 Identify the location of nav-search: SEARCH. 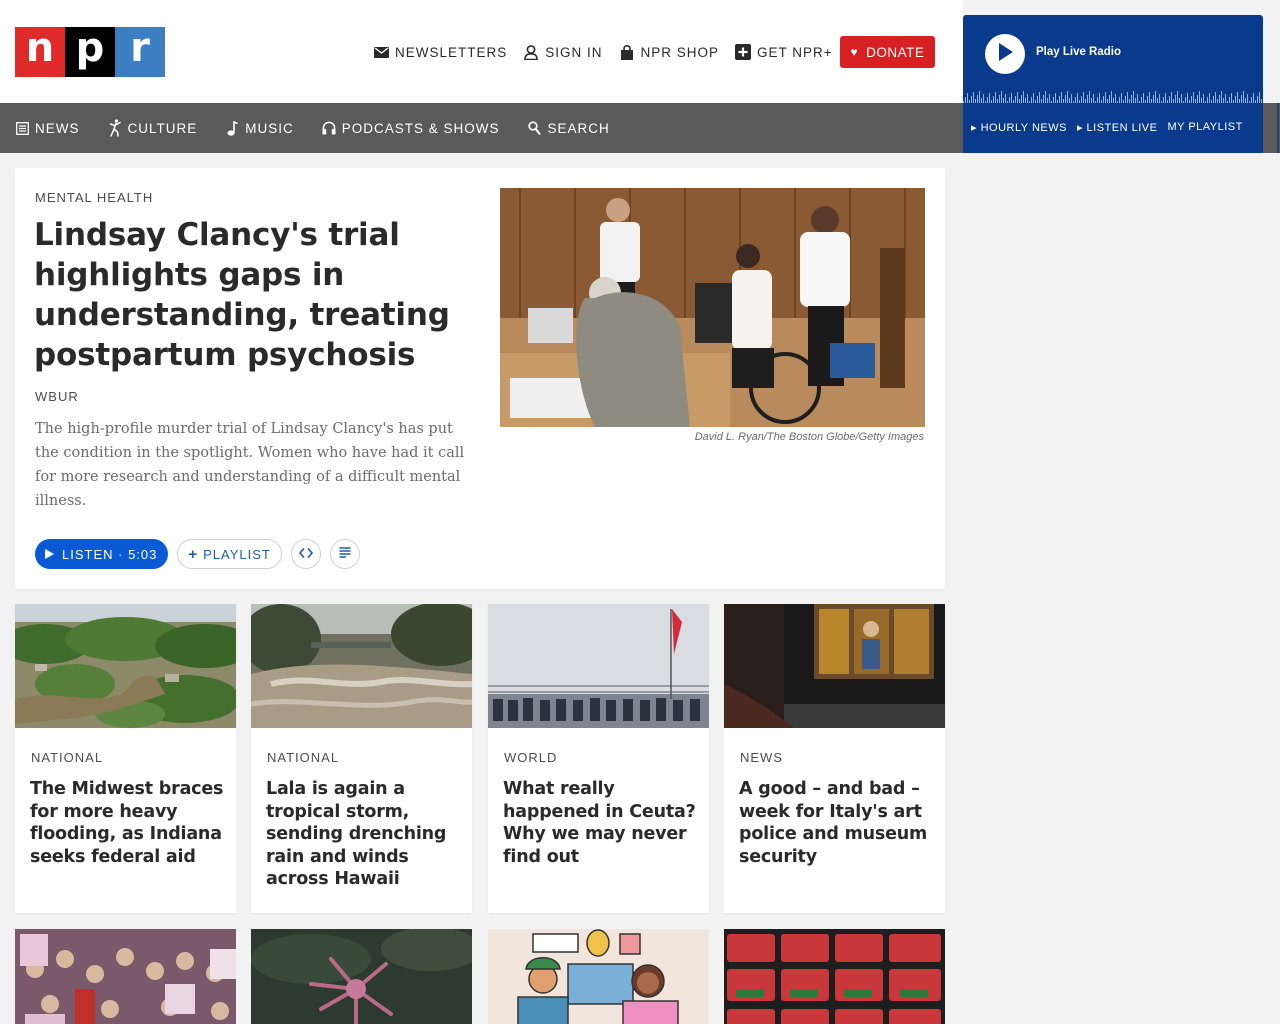
(569, 128).